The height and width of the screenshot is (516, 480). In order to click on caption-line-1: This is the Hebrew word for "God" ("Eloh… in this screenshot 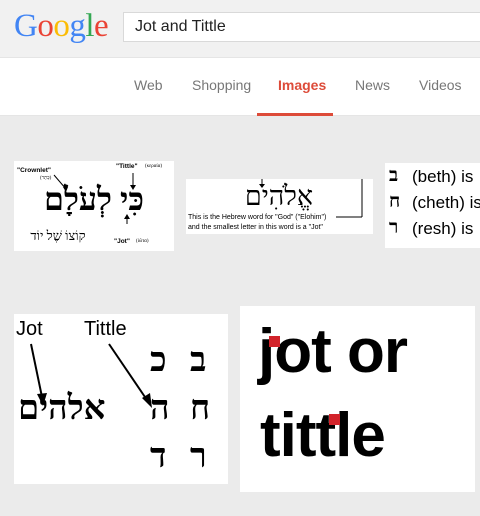, I will do `click(257, 217)`.